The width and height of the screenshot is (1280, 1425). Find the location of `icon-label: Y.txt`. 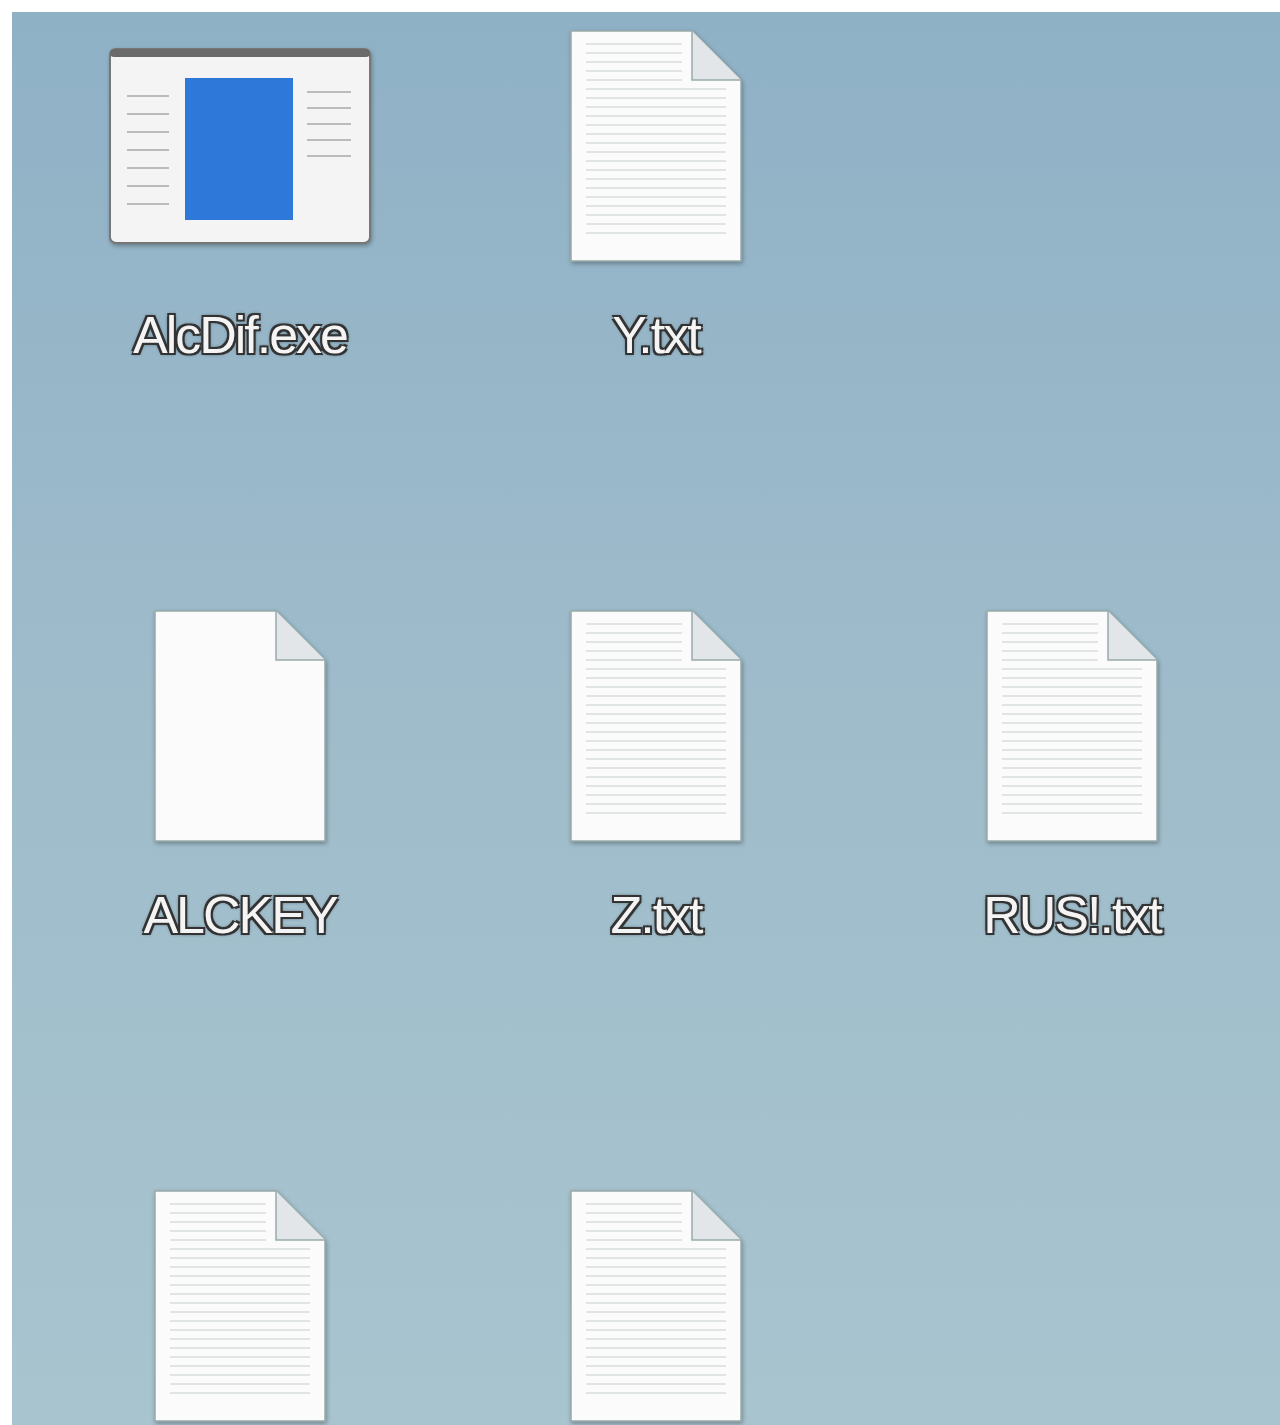

icon-label: Y.txt is located at coordinates (656, 335).